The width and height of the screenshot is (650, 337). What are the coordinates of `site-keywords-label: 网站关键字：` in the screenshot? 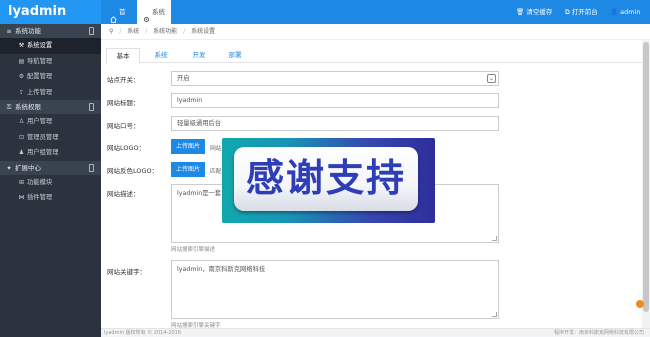 It's located at (126, 272).